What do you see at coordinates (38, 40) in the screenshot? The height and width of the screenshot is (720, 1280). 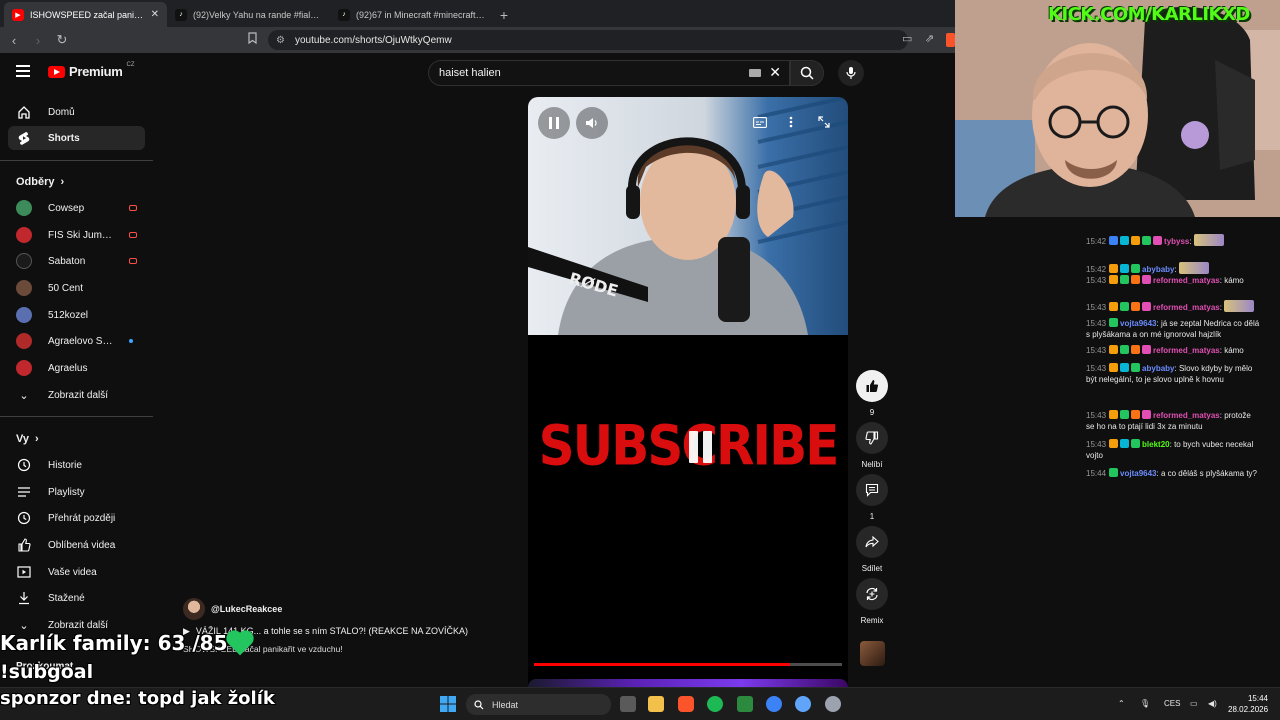 I see `forward-icon: ›` at bounding box center [38, 40].